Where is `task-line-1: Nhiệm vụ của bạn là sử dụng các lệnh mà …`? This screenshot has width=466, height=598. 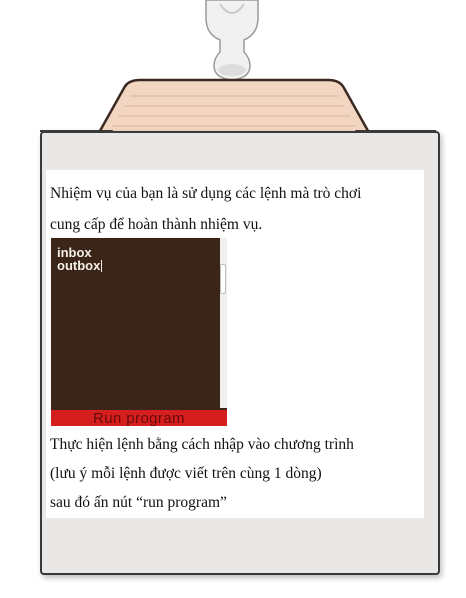
task-line-1: Nhiệm vụ của bạn là sử dụng các lệnh mà … is located at coordinates (206, 193).